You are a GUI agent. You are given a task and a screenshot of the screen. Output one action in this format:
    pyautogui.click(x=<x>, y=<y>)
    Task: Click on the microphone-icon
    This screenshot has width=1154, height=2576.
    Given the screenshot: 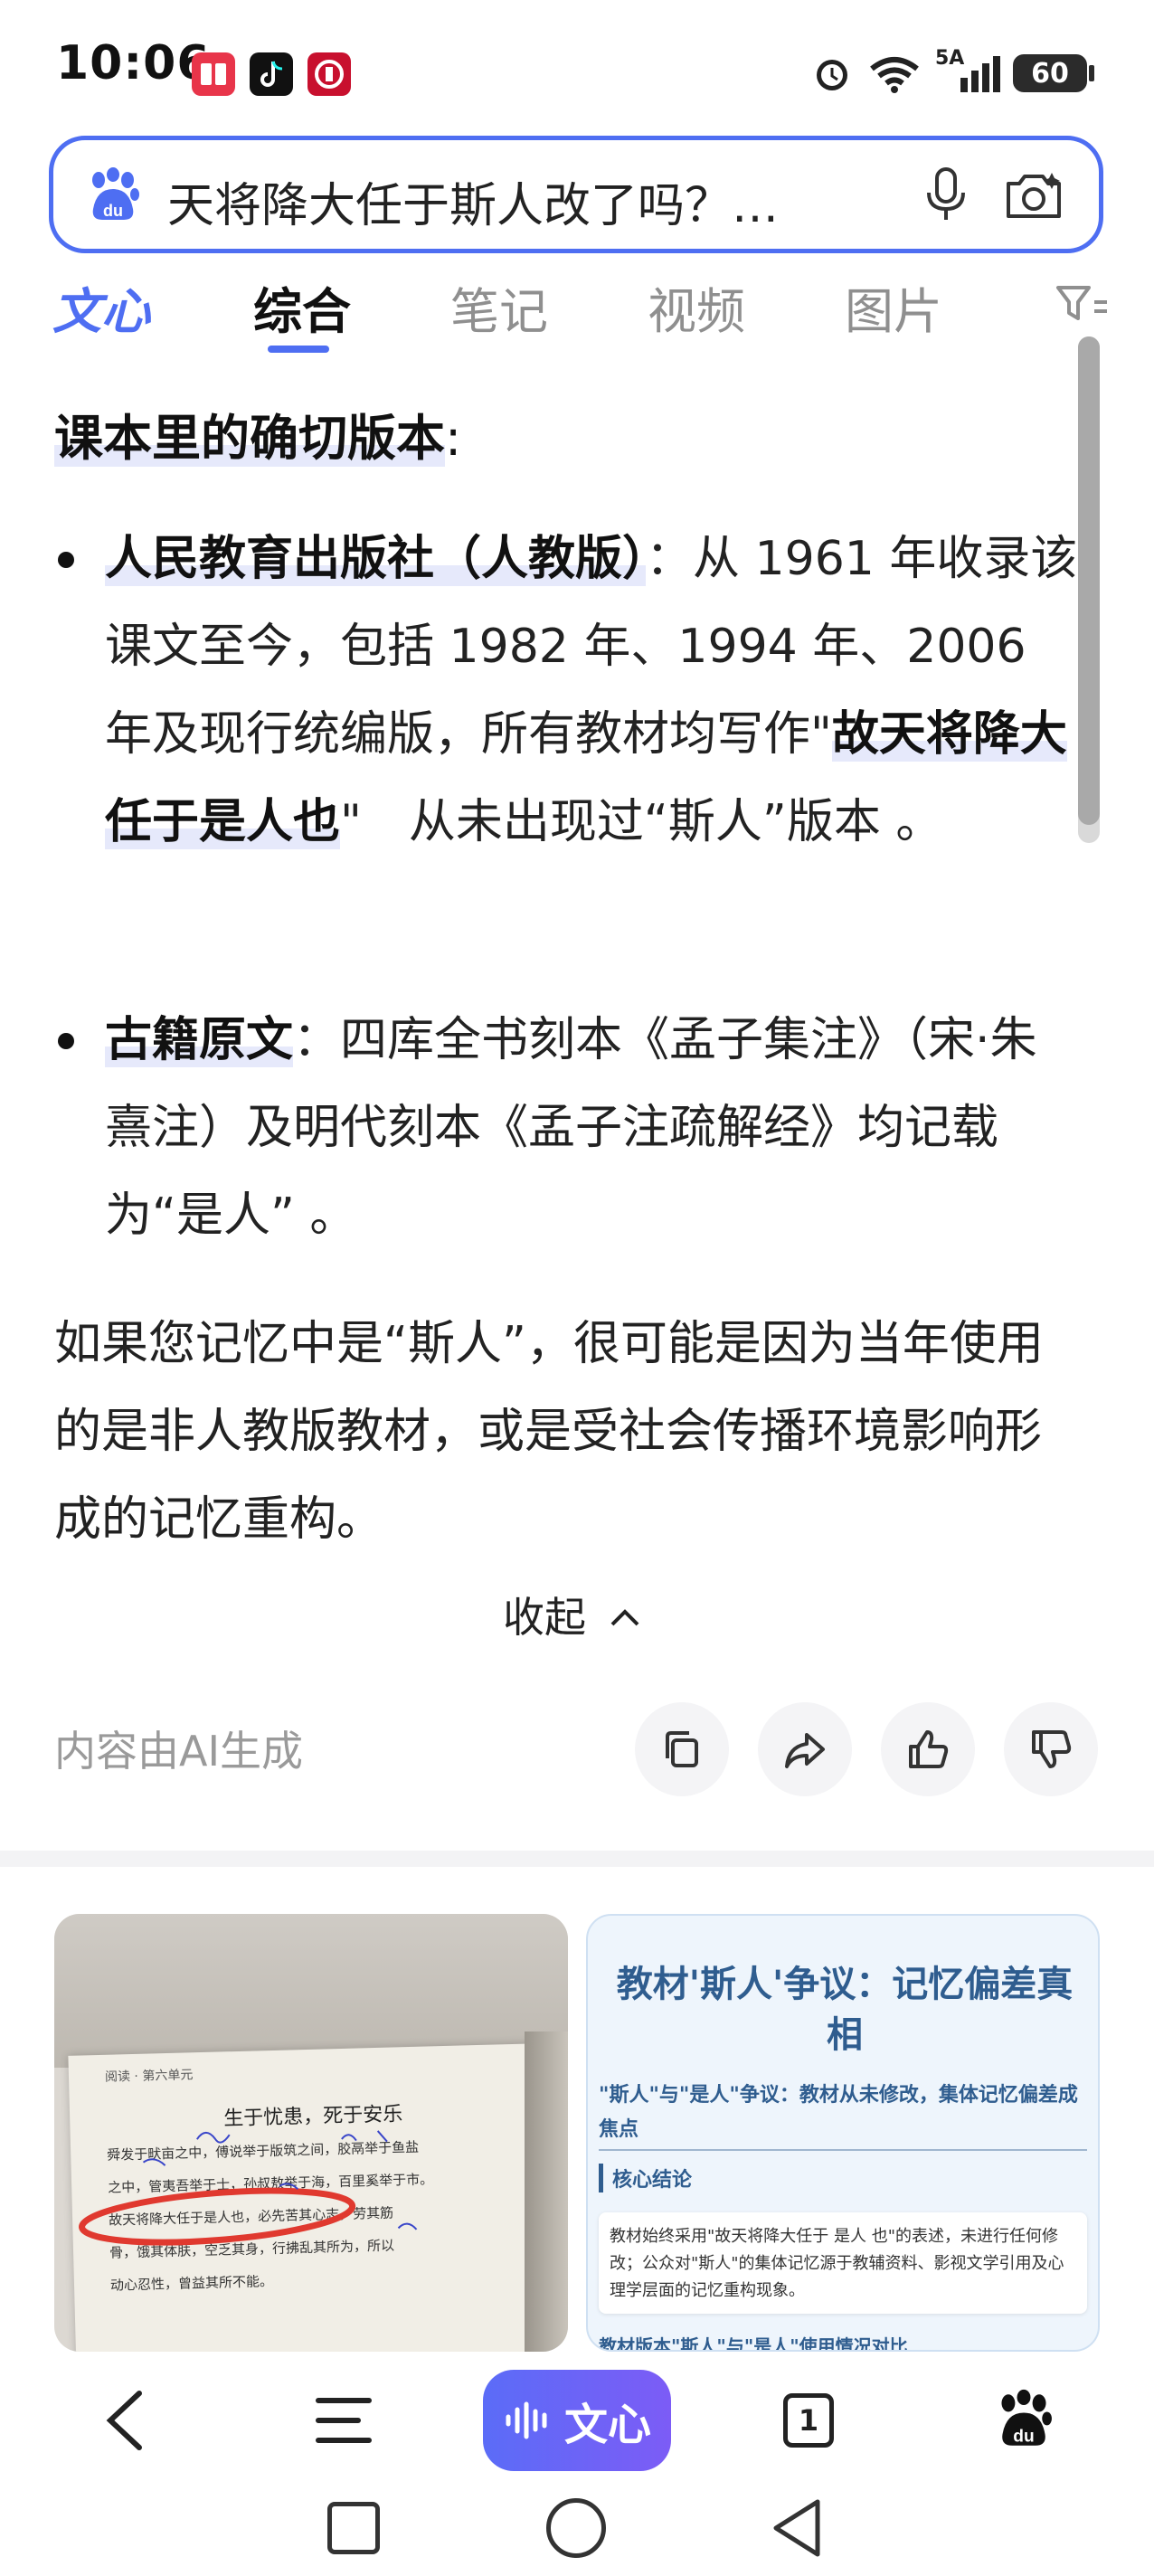 What is the action you would take?
    pyautogui.click(x=946, y=198)
    